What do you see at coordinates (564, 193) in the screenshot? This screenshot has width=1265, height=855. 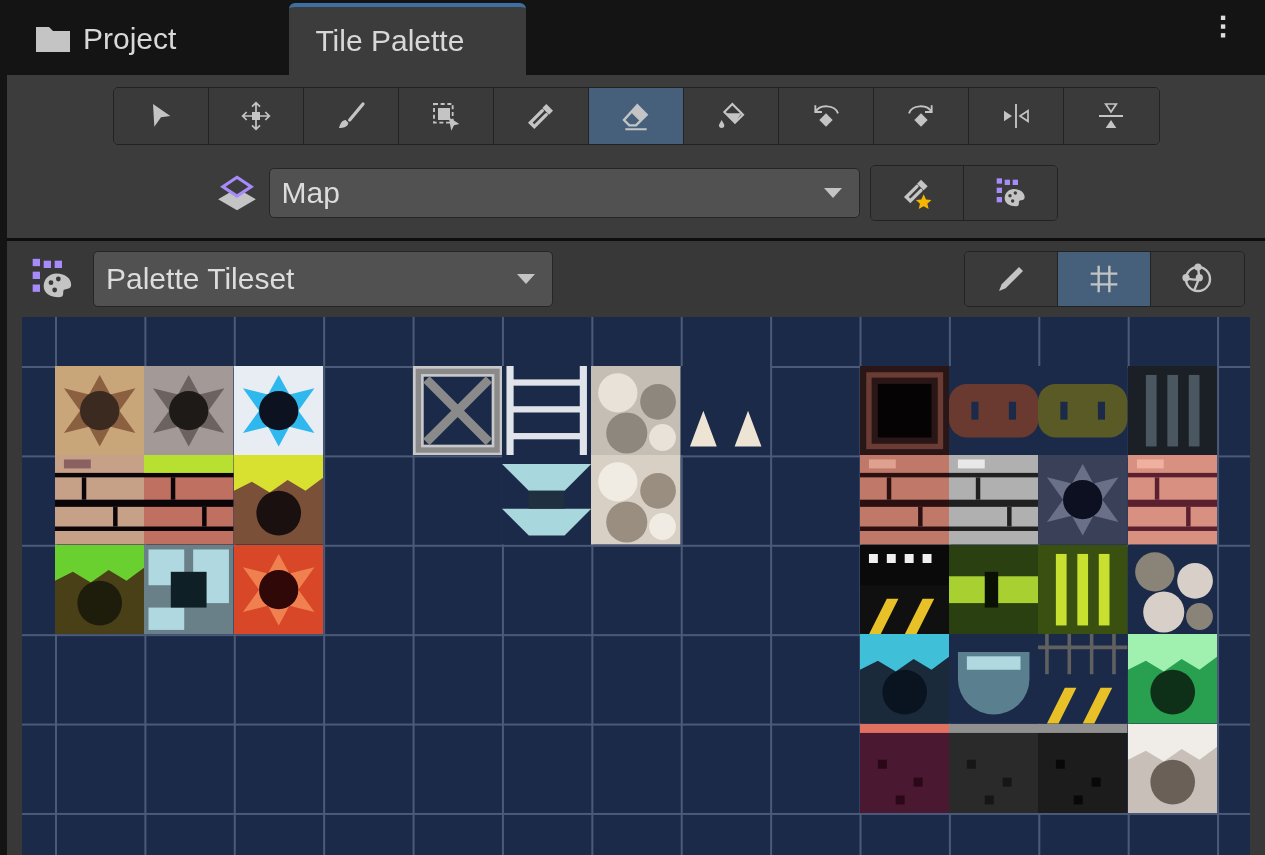 I see `active-target-dropdown: Map` at bounding box center [564, 193].